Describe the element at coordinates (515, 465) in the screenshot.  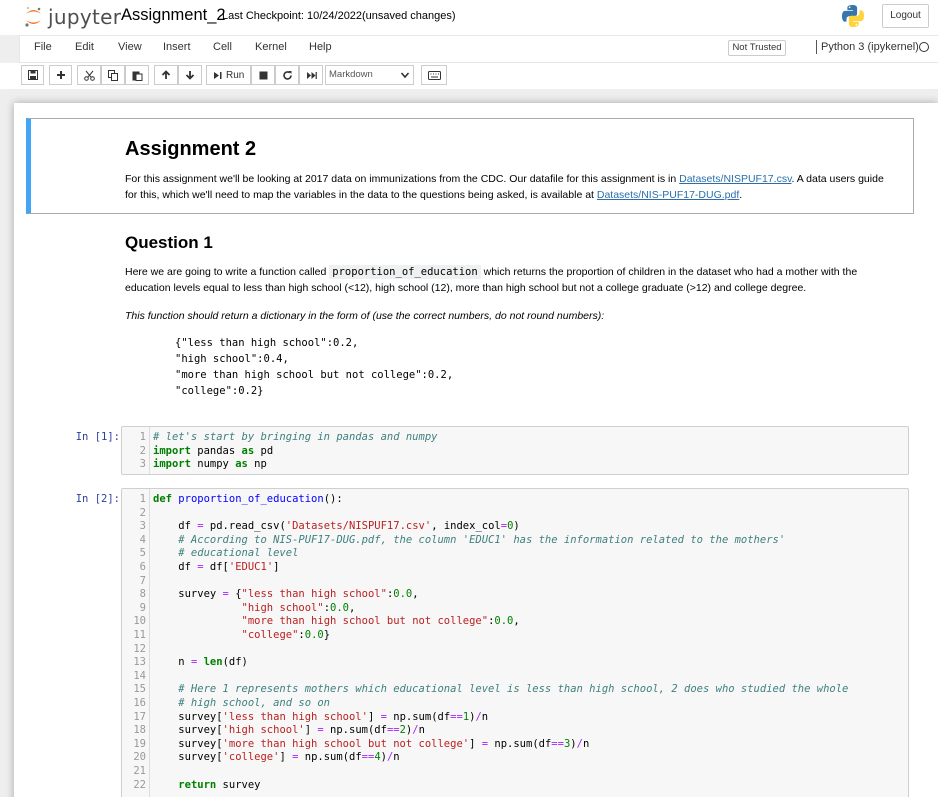
I see `code-line: 3 import numpy as np` at that location.